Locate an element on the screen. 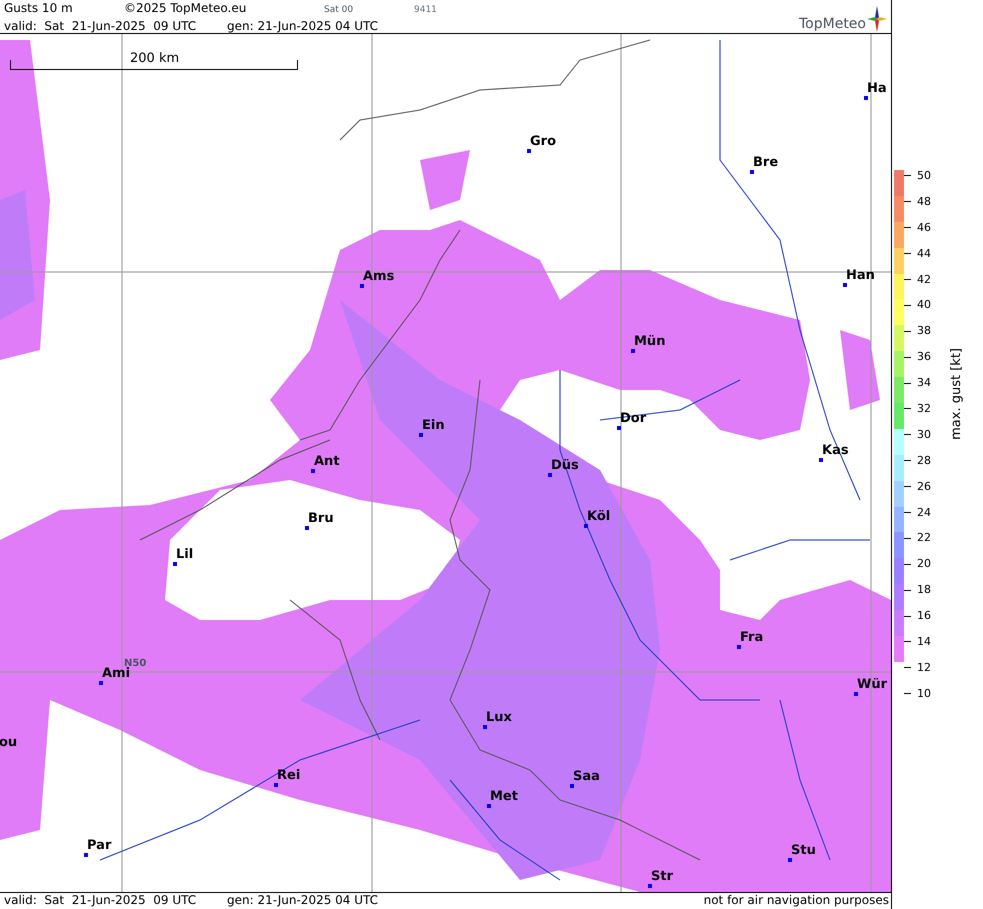  tick-label: 24 is located at coordinates (924, 512).